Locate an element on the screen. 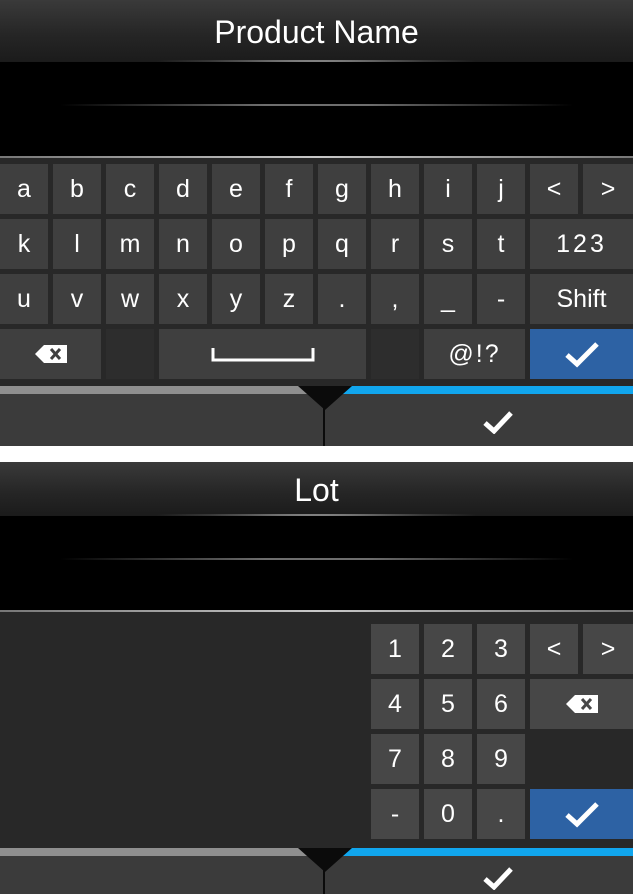 The width and height of the screenshot is (633, 894). page-title: Product Name is located at coordinates (316, 31).